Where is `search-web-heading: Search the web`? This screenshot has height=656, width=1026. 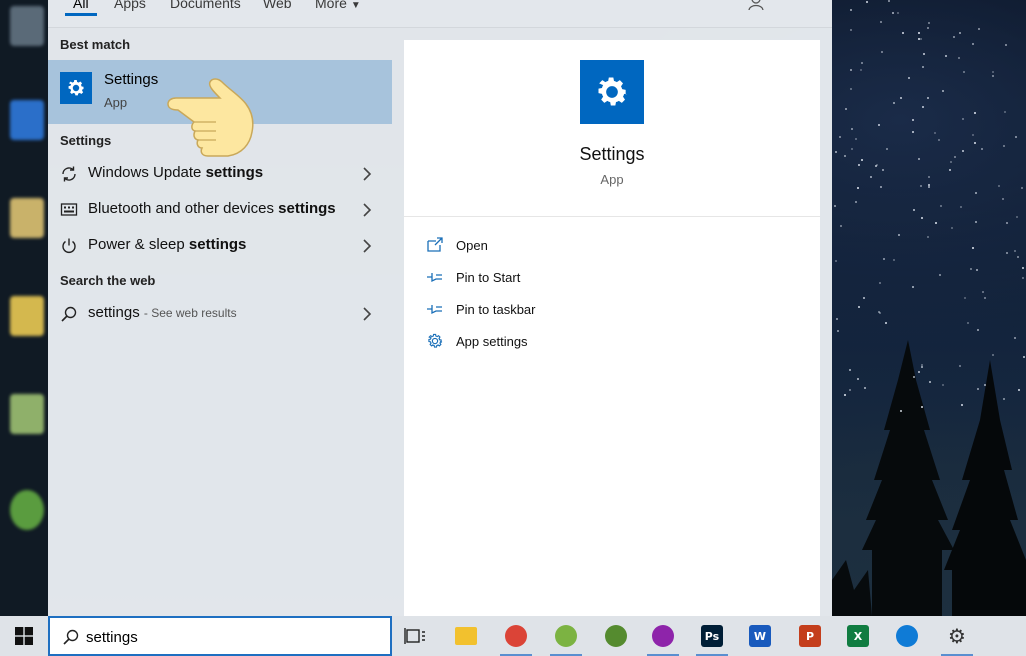
search-web-heading: Search the web is located at coordinates (108, 280).